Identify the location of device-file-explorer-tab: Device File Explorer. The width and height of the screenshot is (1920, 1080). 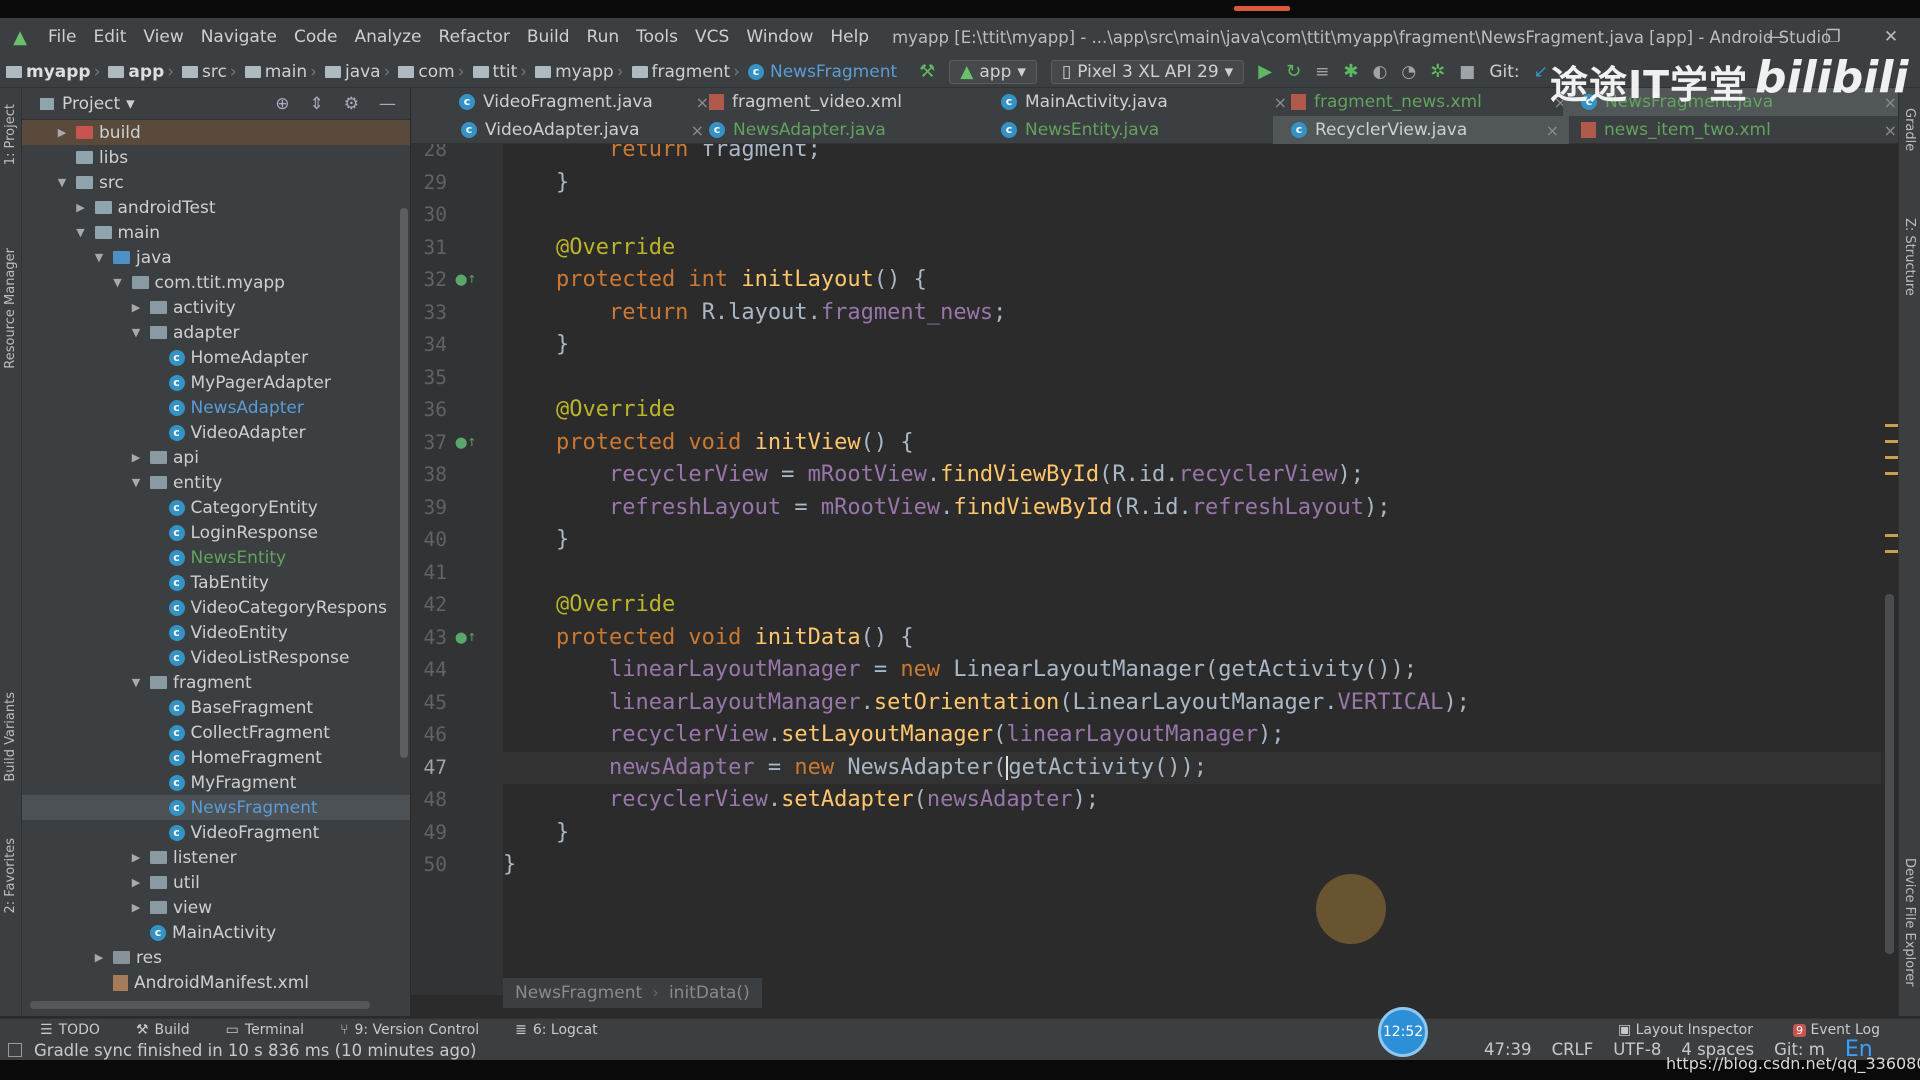
(1909, 922).